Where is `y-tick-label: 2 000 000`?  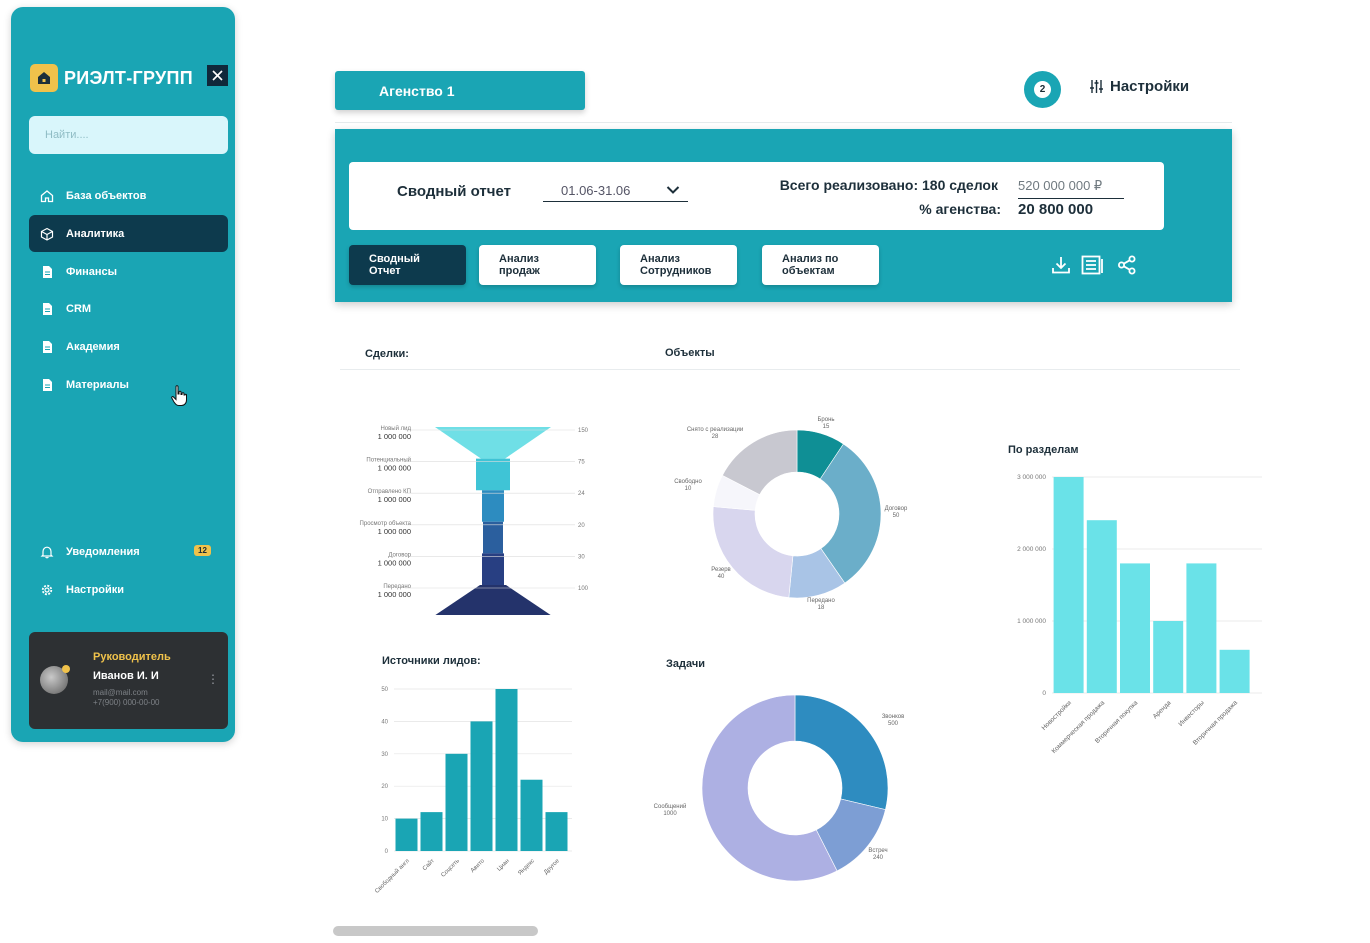
y-tick-label: 2 000 000 is located at coordinates (1031, 549).